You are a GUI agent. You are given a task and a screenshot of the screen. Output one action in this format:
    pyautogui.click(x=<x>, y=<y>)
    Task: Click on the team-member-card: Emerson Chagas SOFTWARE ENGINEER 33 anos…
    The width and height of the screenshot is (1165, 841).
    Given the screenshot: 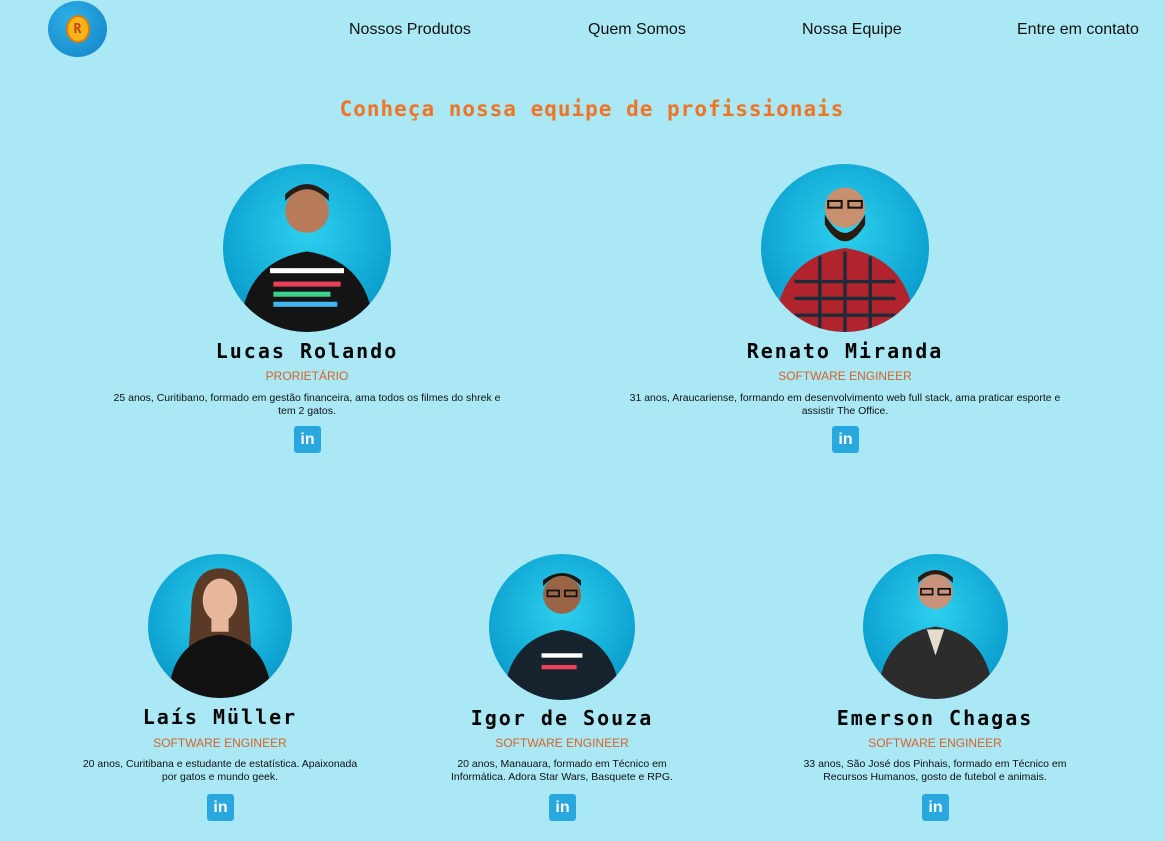 What is the action you would take?
    pyautogui.click(x=935, y=694)
    